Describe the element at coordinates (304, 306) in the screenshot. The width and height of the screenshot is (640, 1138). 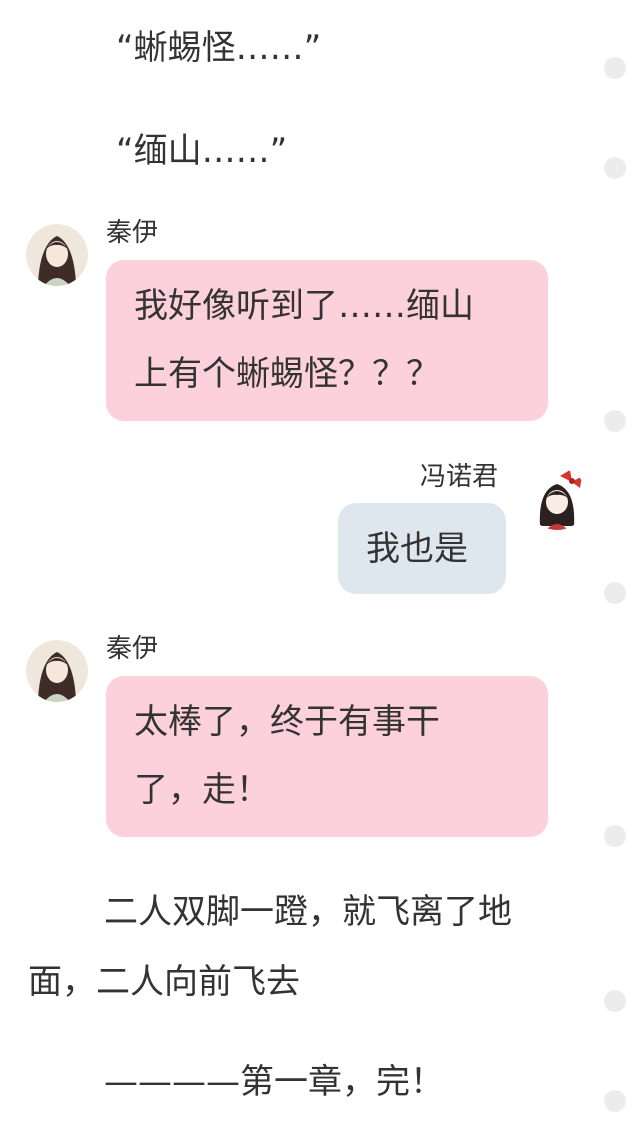
I see `bubble-text-line: 我好像听到了……缅山` at that location.